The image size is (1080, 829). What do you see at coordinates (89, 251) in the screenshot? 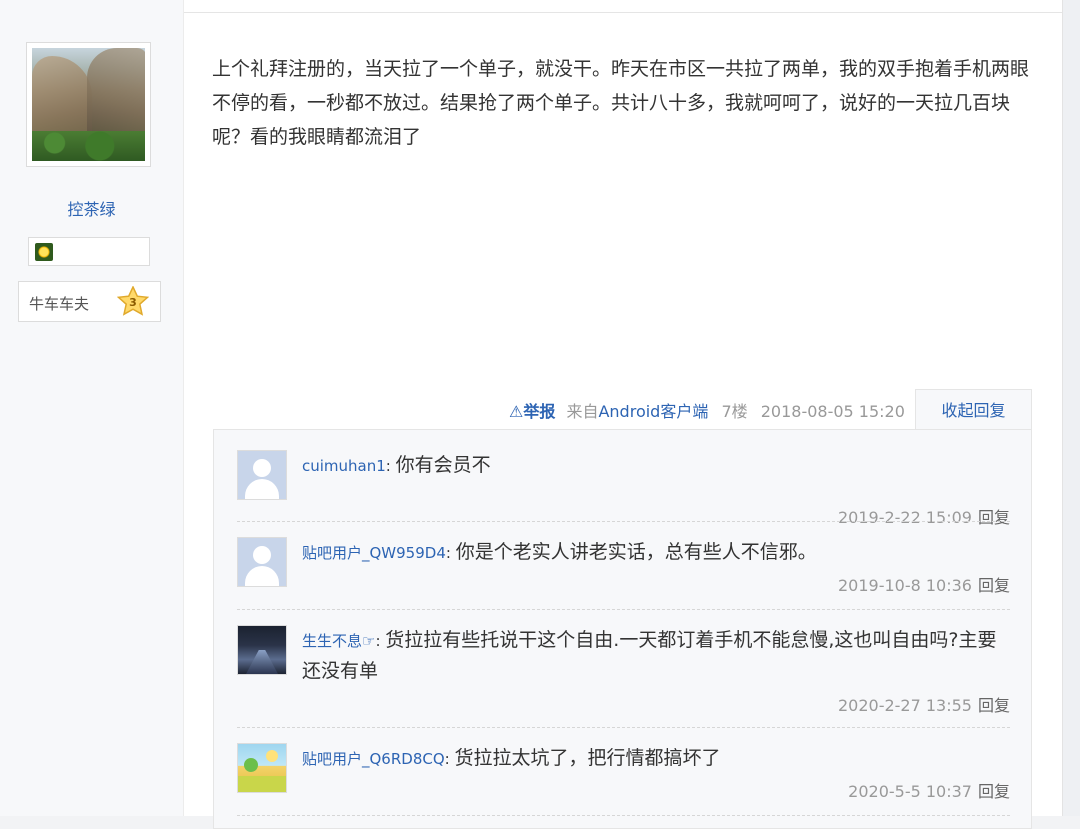
I see `member-badge` at bounding box center [89, 251].